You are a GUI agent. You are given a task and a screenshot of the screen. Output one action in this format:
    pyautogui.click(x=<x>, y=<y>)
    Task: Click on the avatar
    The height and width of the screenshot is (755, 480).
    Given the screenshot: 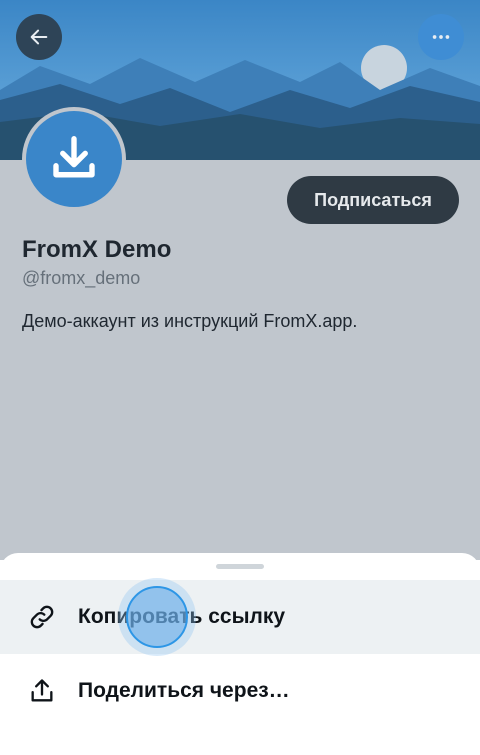 What is the action you would take?
    pyautogui.click(x=74, y=159)
    